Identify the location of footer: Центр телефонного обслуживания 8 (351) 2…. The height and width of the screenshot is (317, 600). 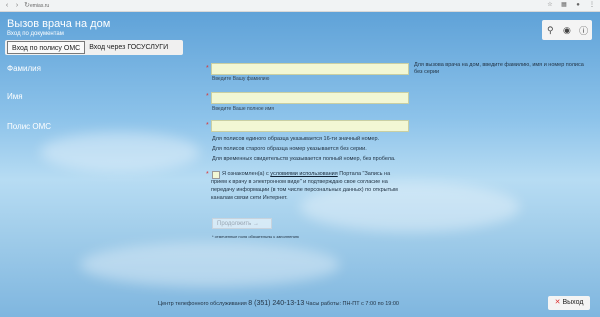
(278, 303).